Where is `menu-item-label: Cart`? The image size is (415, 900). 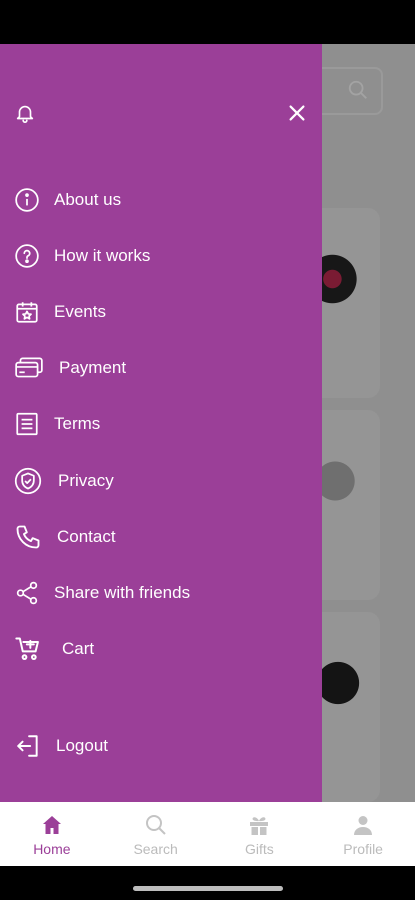
menu-item-label: Cart is located at coordinates (78, 648).